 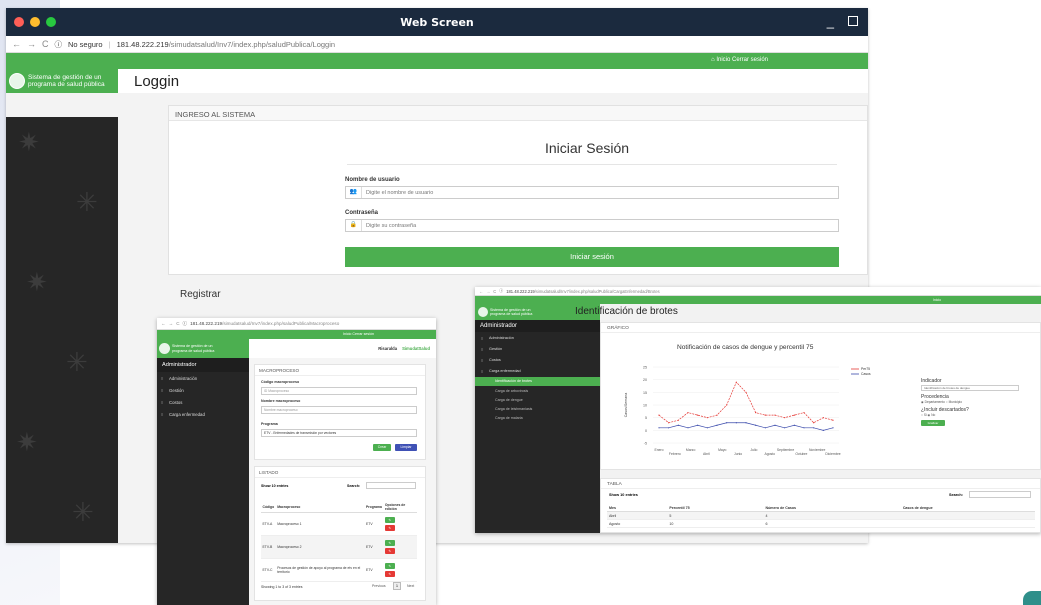 I want to click on cell-program: ETV, so click(x=374, y=524).